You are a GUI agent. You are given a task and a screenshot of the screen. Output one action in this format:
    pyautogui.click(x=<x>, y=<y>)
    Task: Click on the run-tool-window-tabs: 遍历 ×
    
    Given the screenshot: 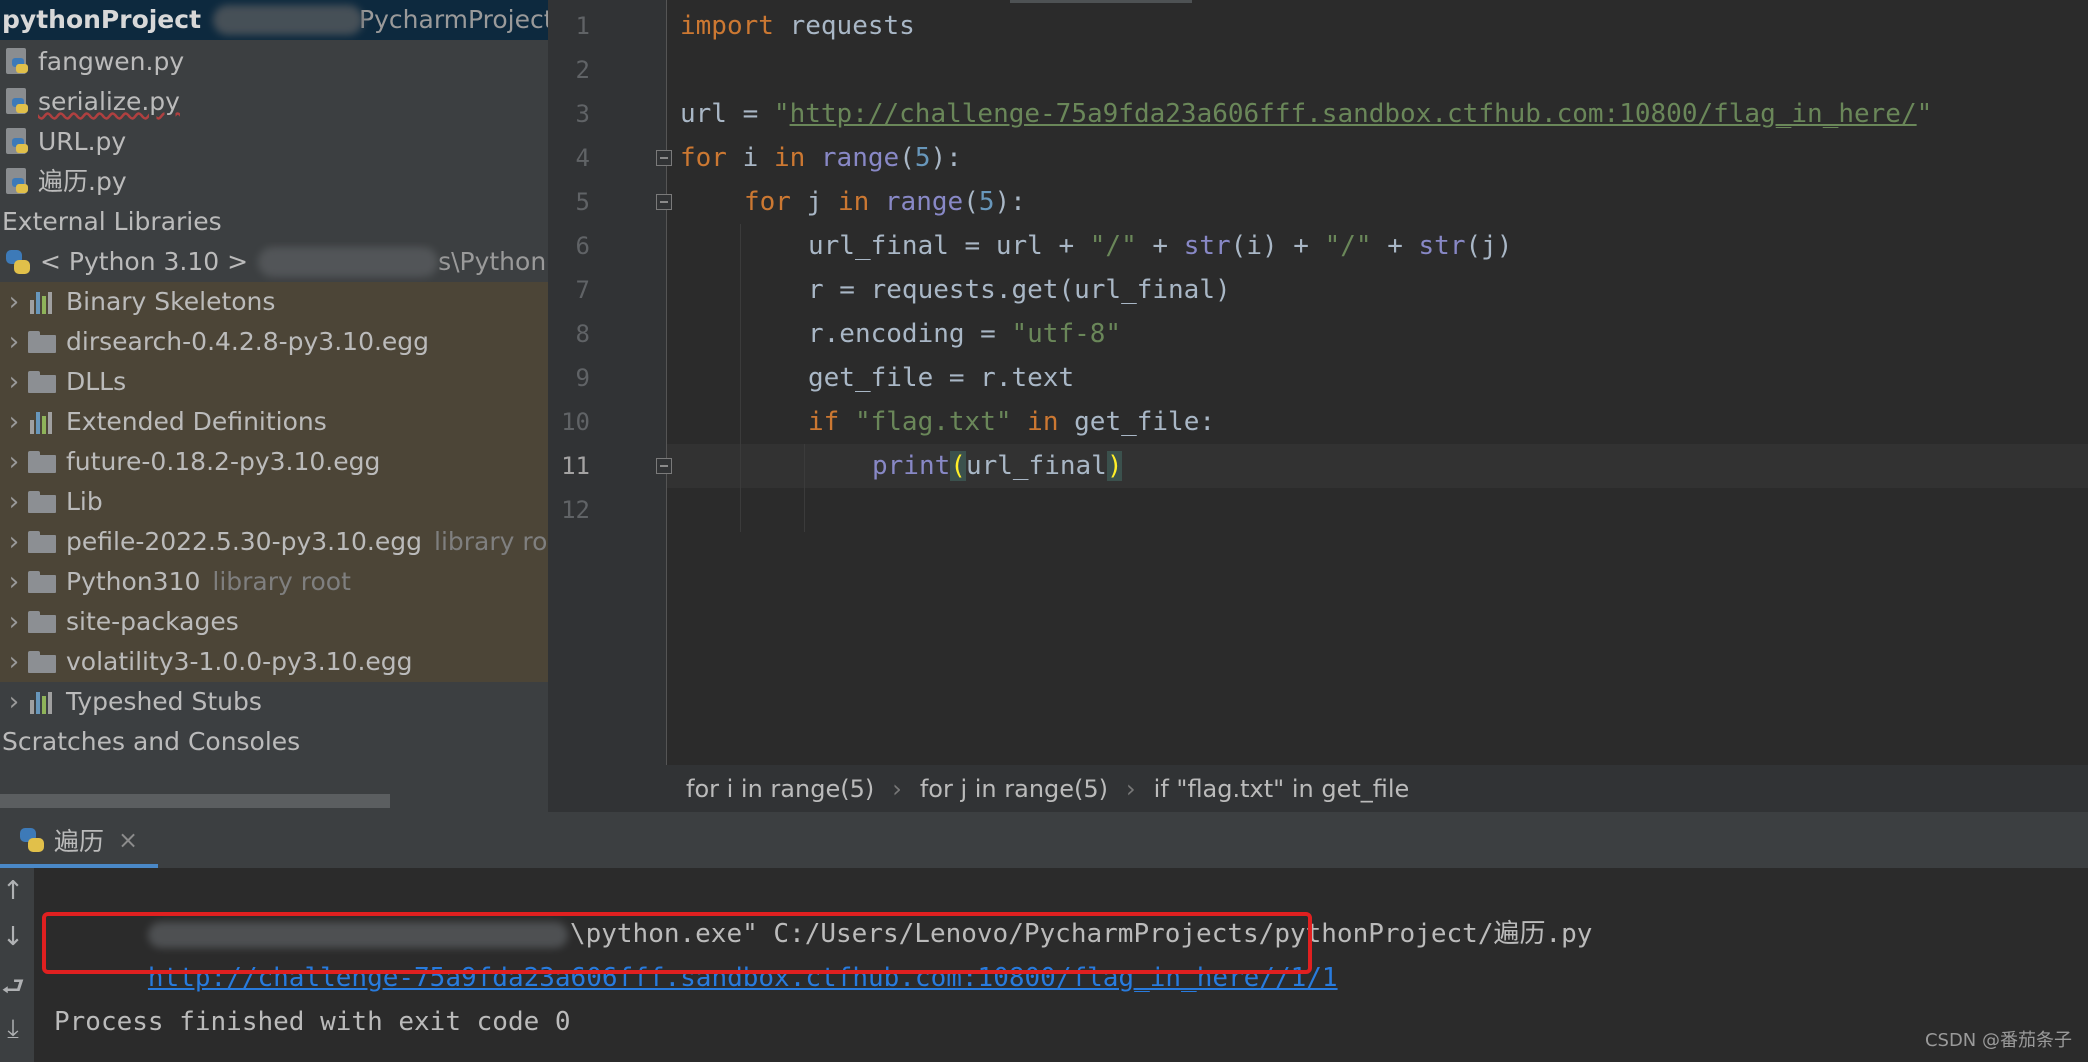 What is the action you would take?
    pyautogui.click(x=1044, y=840)
    